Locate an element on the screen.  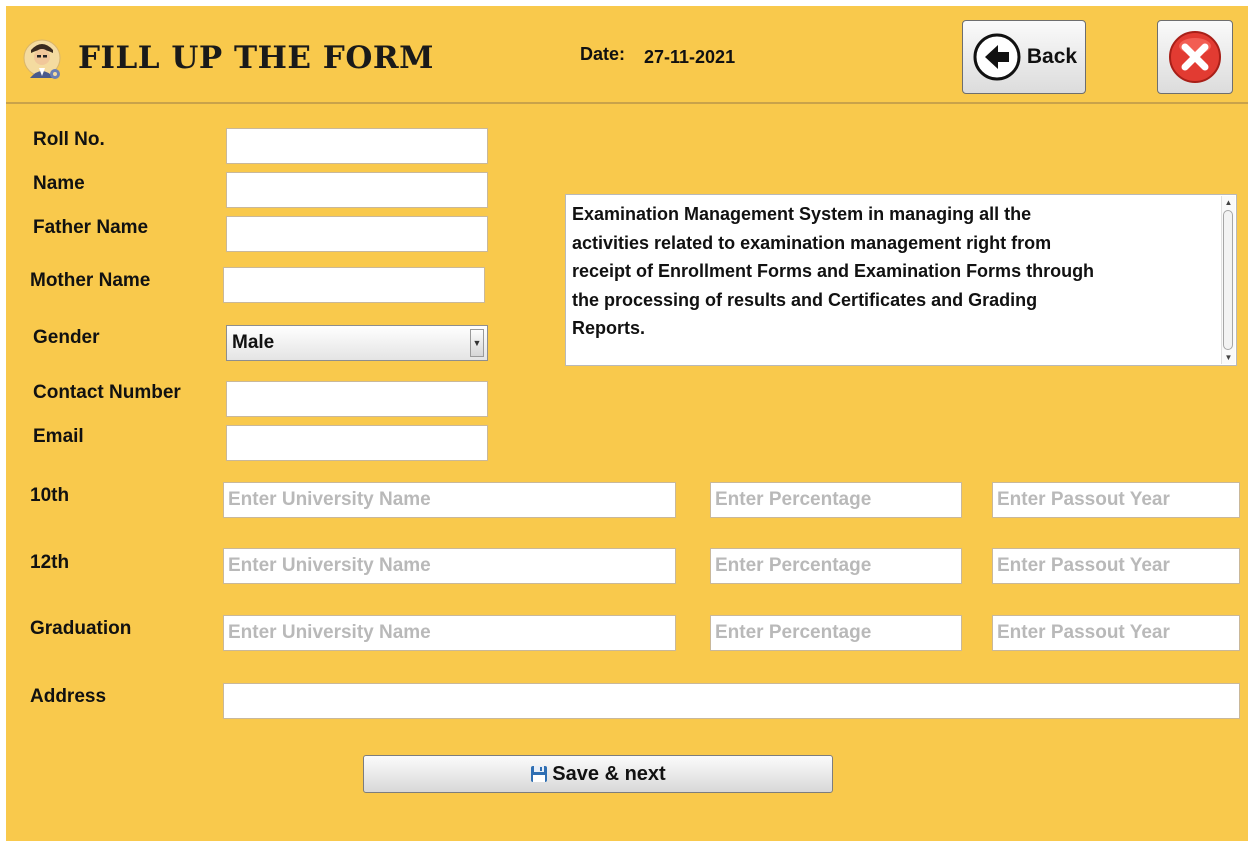
roll-no-label: Roll No. is located at coordinates (69, 139).